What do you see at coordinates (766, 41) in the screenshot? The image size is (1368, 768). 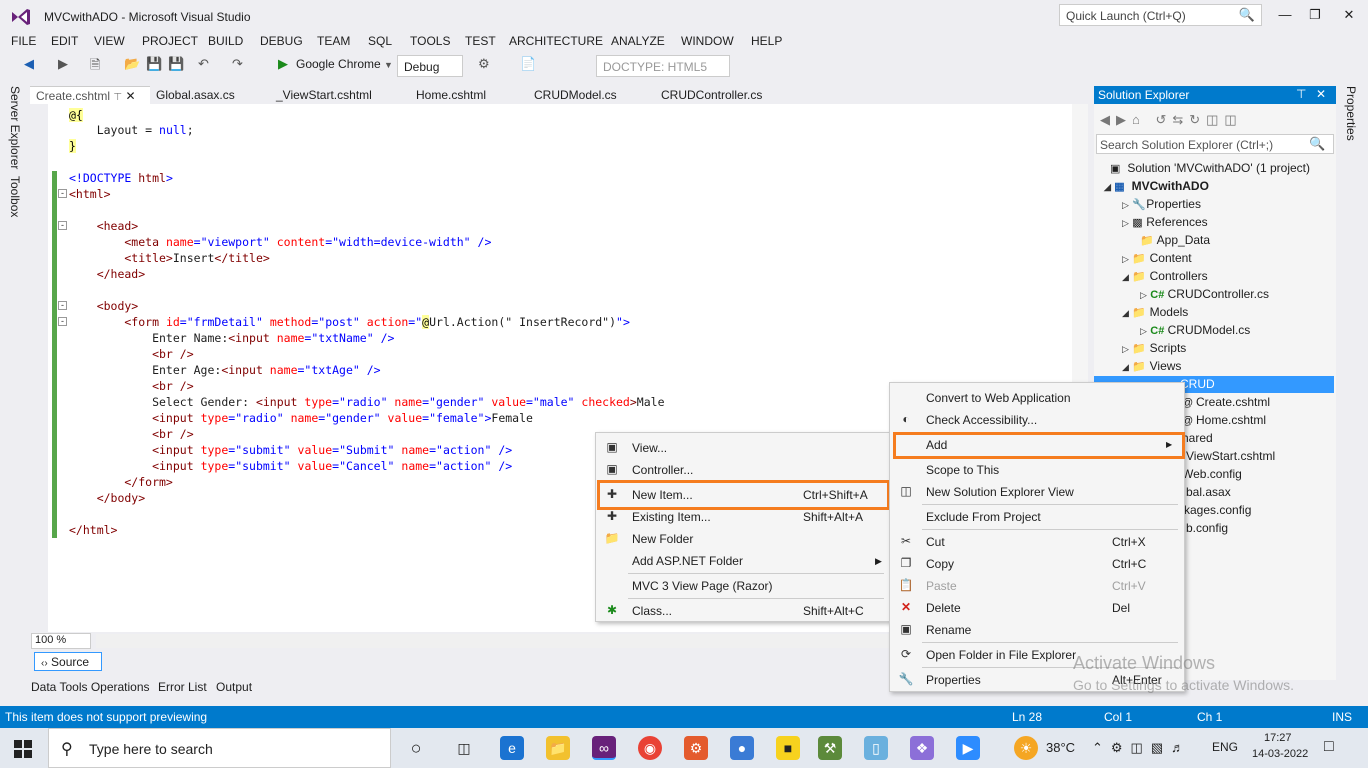 I see `menu-help: HELP` at bounding box center [766, 41].